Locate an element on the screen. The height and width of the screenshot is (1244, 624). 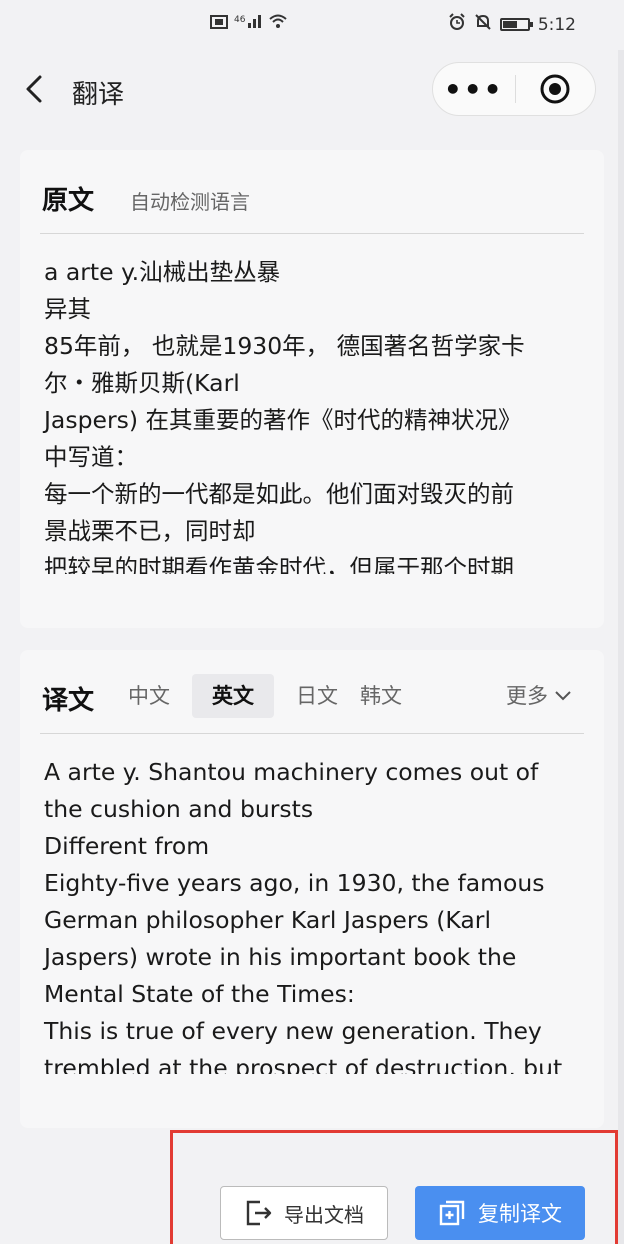
source-line: 异其 is located at coordinates (67, 309).